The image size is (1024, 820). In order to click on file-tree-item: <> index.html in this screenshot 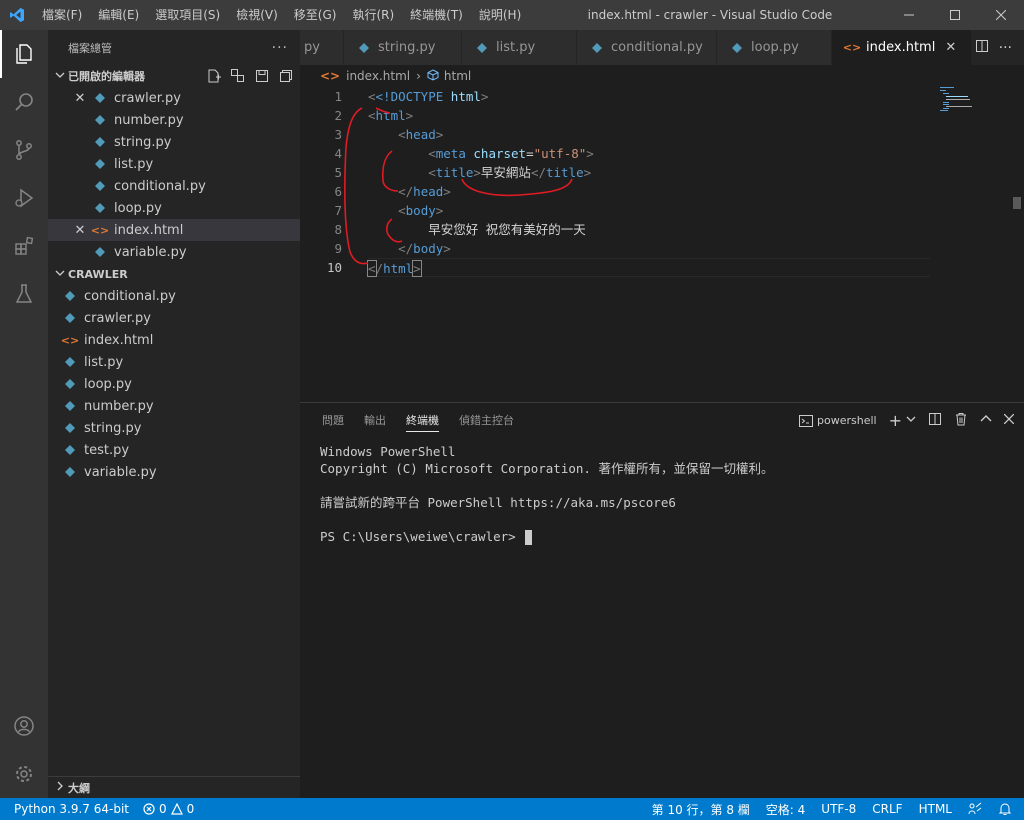, I will do `click(174, 340)`.